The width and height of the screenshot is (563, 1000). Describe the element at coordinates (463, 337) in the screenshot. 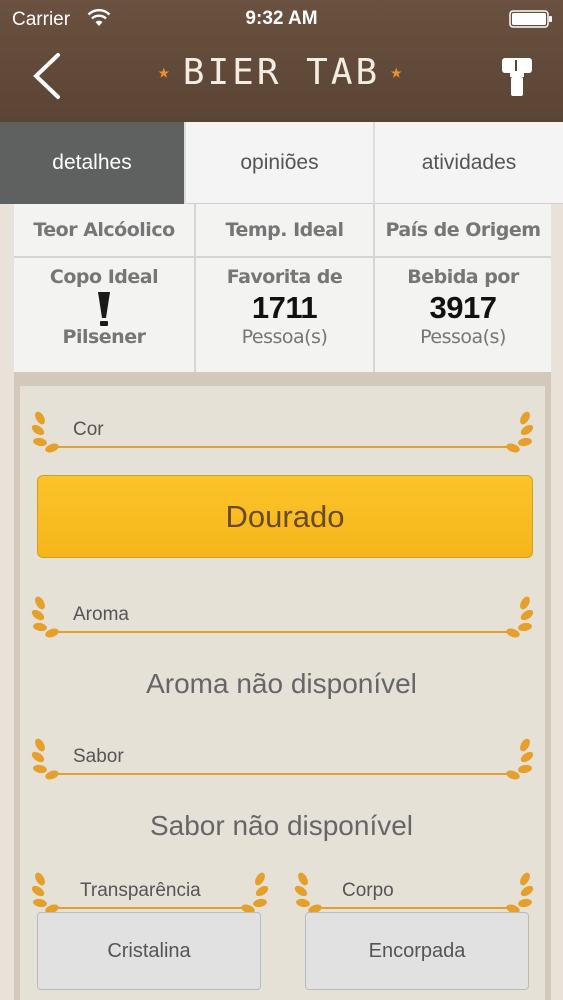

I see `bebida-unit: Pessoa(s)` at that location.